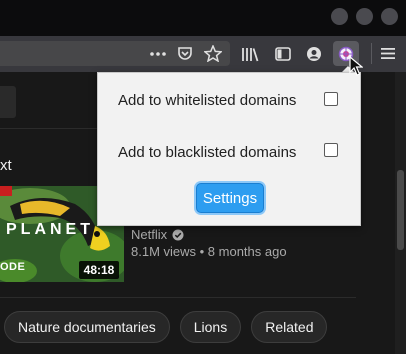  What do you see at coordinates (149, 234) in the screenshot?
I see `channel-name: Netflix` at bounding box center [149, 234].